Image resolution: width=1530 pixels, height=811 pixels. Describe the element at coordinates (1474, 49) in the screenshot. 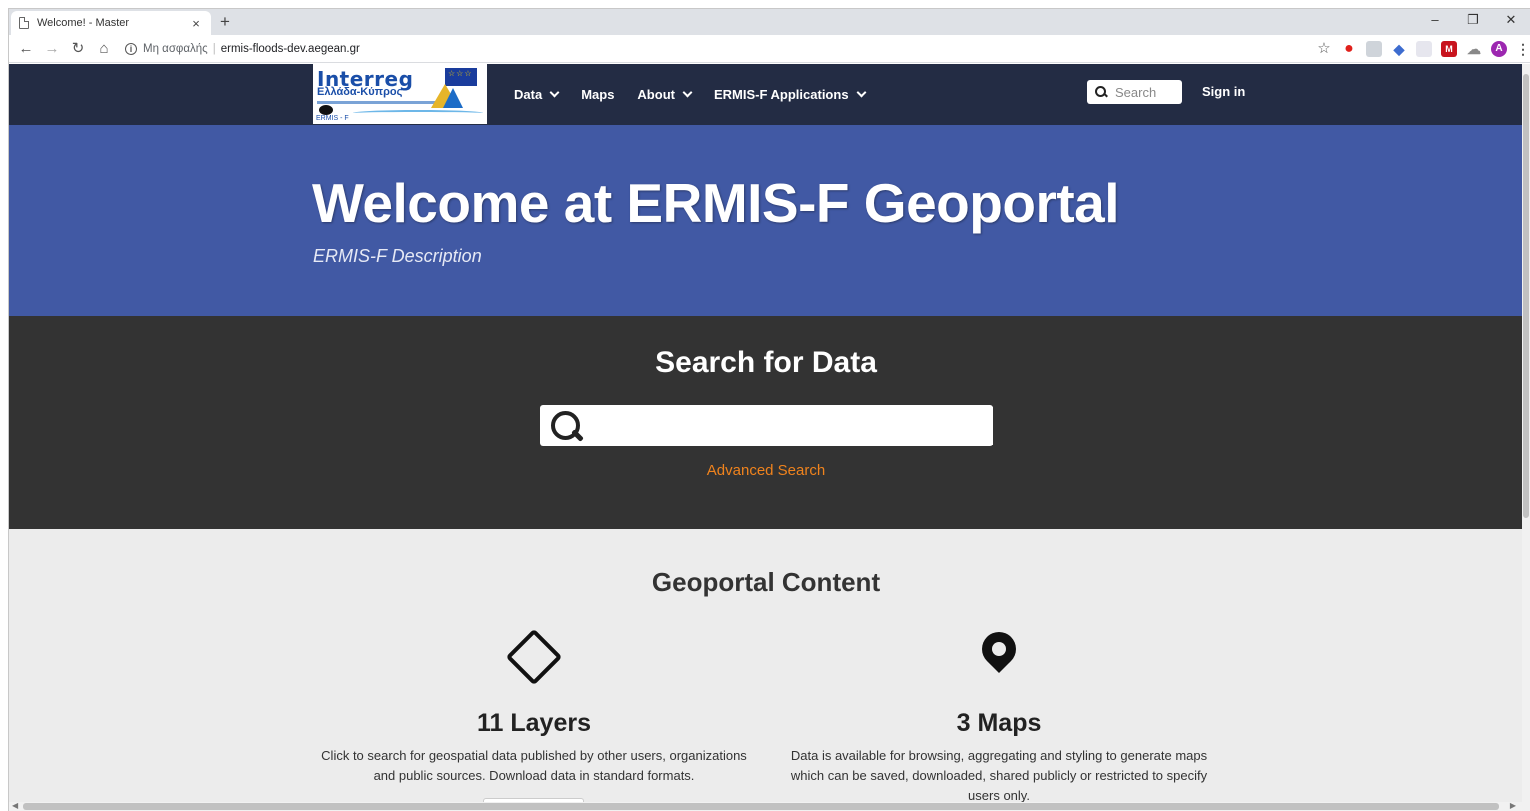

I see `cloud-icon: ☁` at that location.